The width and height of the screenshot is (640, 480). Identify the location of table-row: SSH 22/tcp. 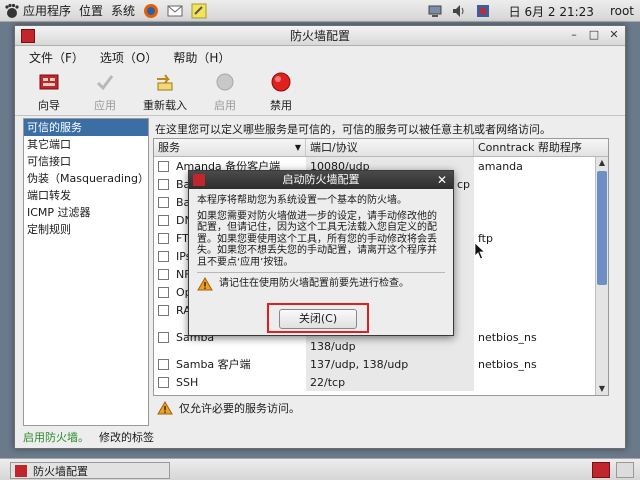
(381, 382).